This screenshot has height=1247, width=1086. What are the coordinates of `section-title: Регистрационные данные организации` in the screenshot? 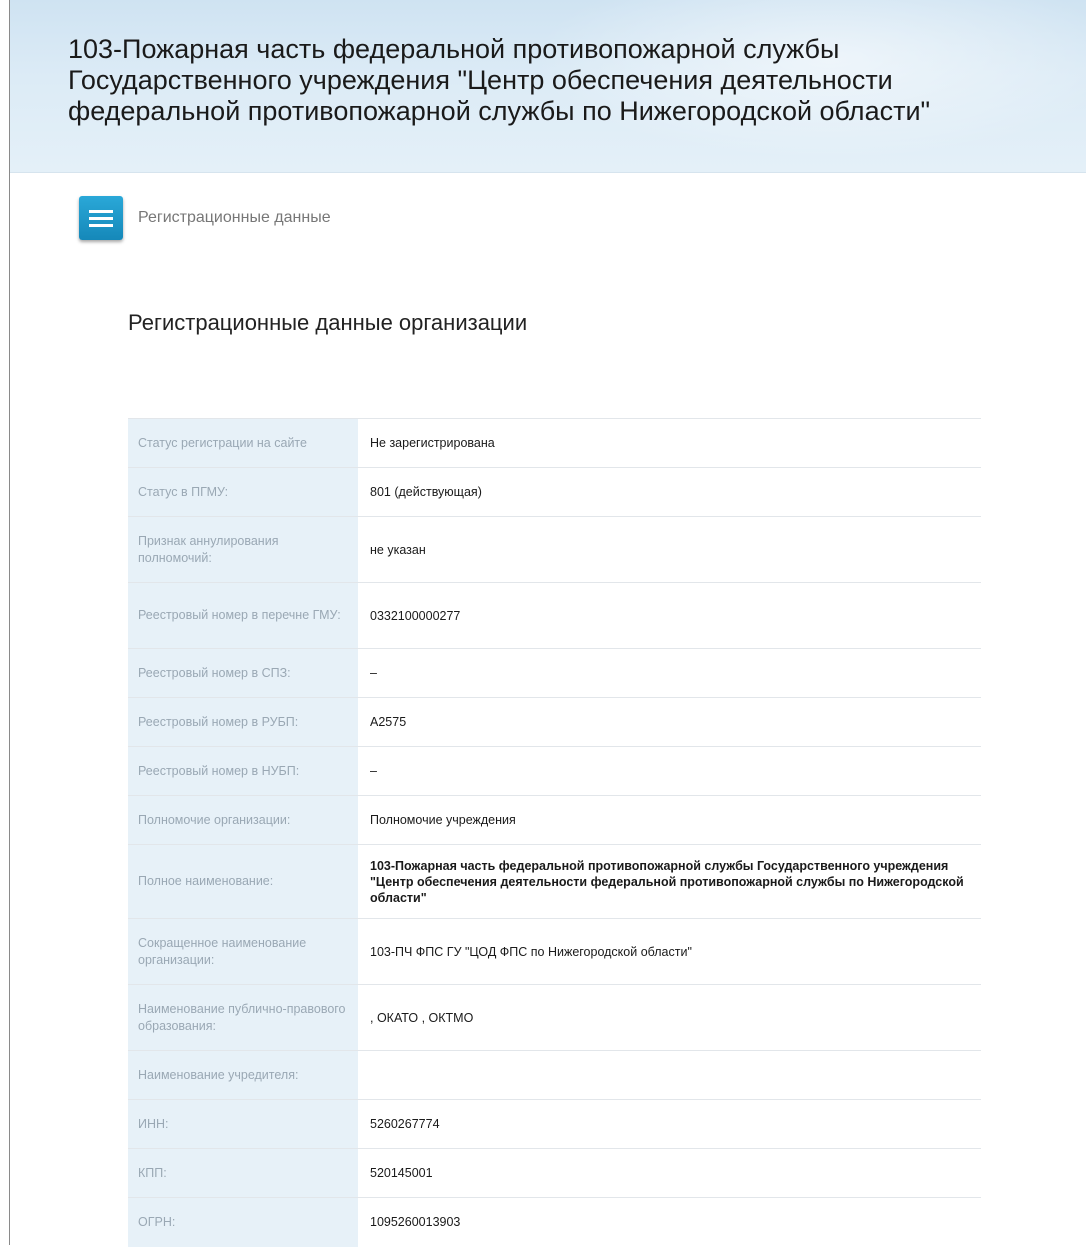 It's located at (328, 322).